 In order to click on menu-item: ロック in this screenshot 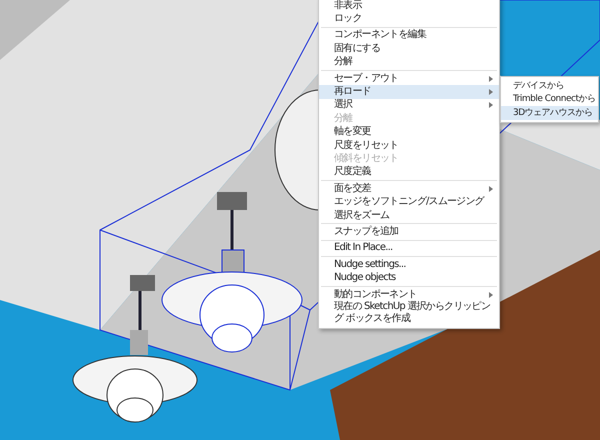, I will do `click(409, 19)`.